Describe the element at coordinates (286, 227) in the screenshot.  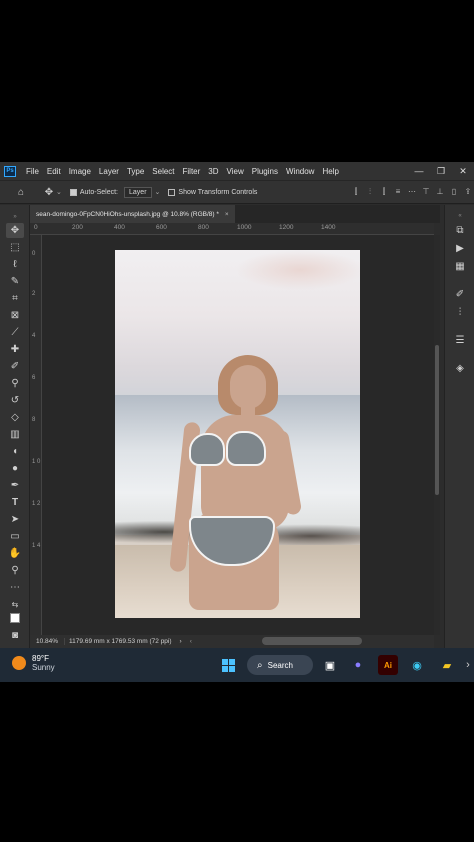
I see `ruler-label: 1200` at that location.